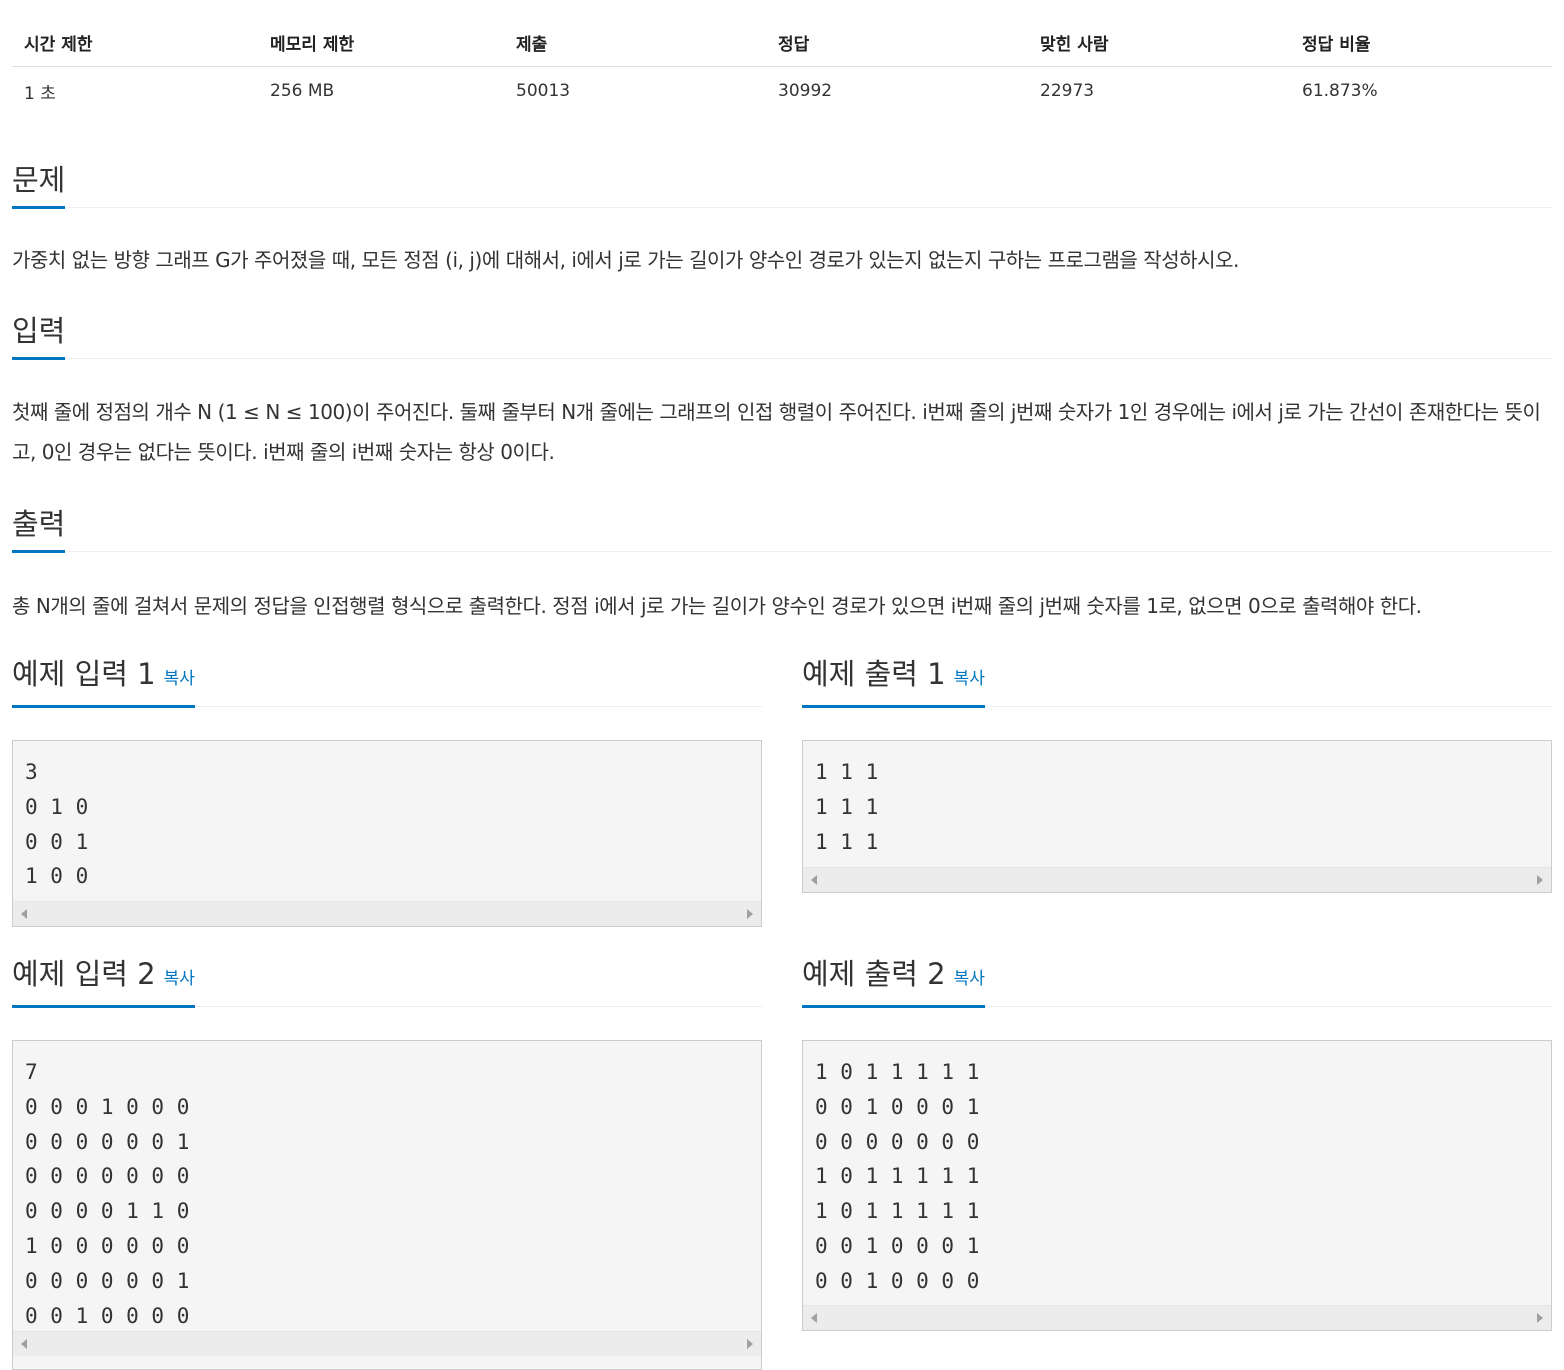 The height and width of the screenshot is (1370, 1564). What do you see at coordinates (1336, 44) in the screenshot?
I see `stats-header-accept-ratio: 정답 비율` at bounding box center [1336, 44].